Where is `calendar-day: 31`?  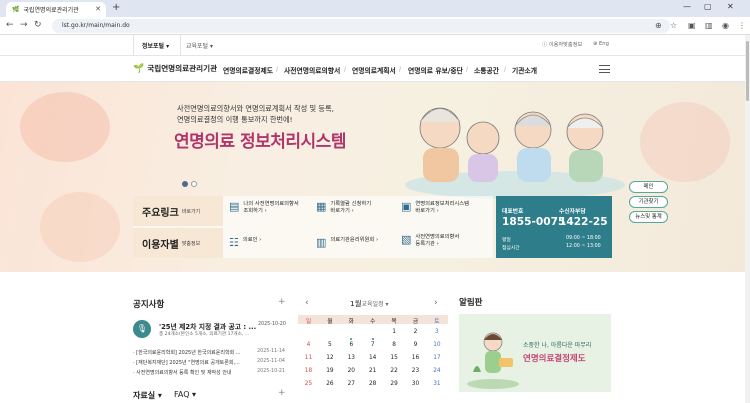
calendar-day: 31 is located at coordinates (436, 384).